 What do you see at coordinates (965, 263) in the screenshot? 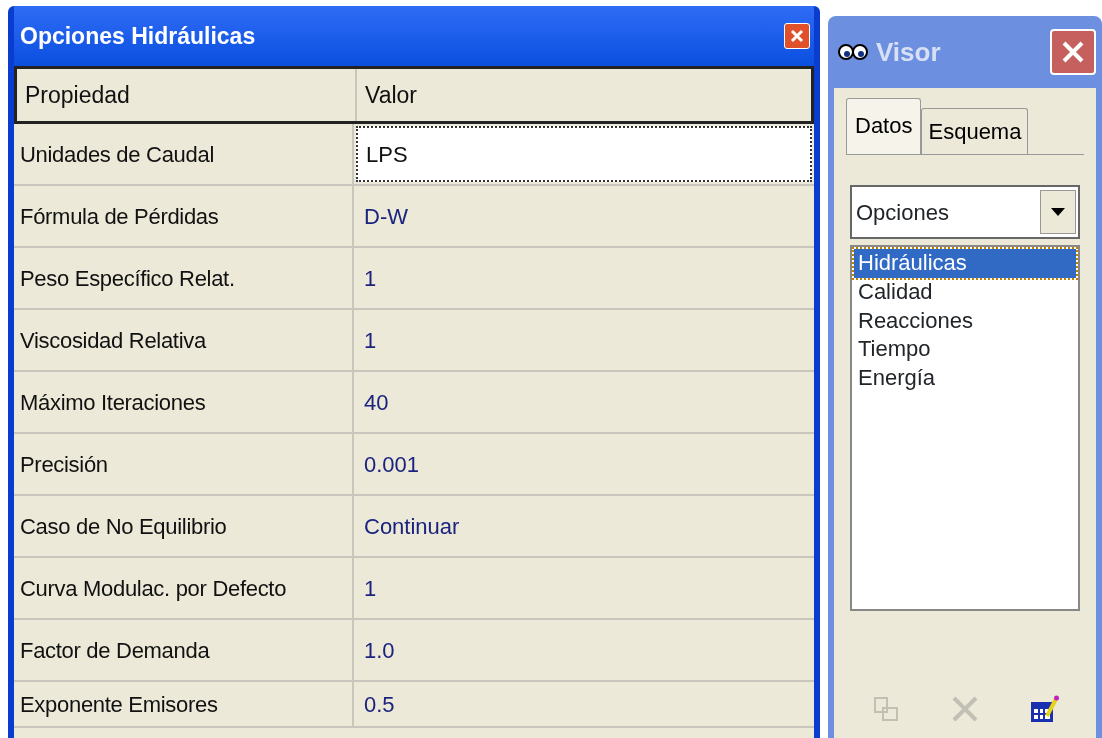
I see `list-item: Hidráulicas` at bounding box center [965, 263].